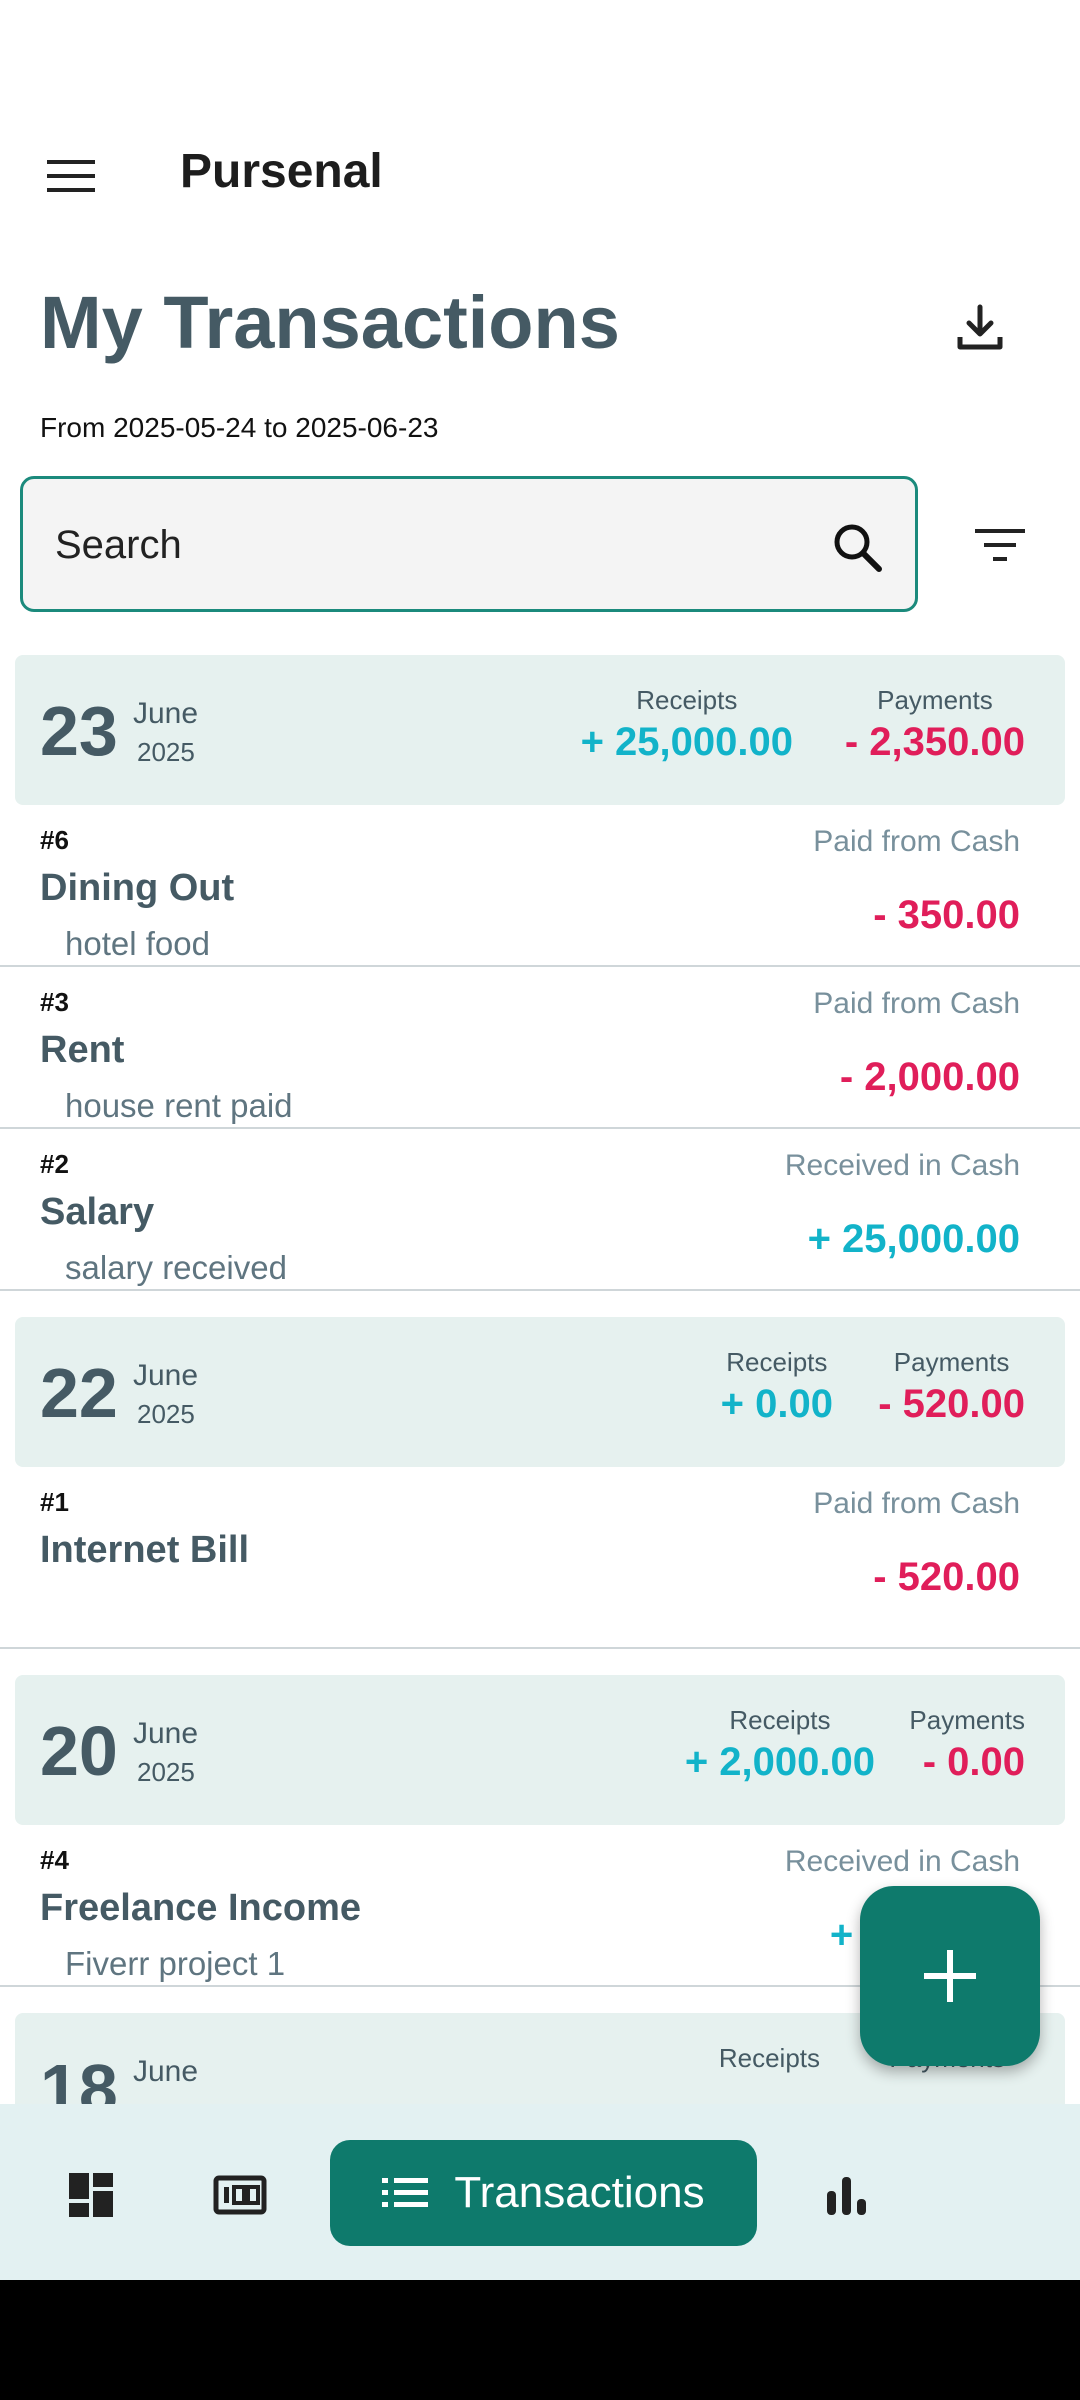  I want to click on transaction-note: salary received, so click(176, 1267).